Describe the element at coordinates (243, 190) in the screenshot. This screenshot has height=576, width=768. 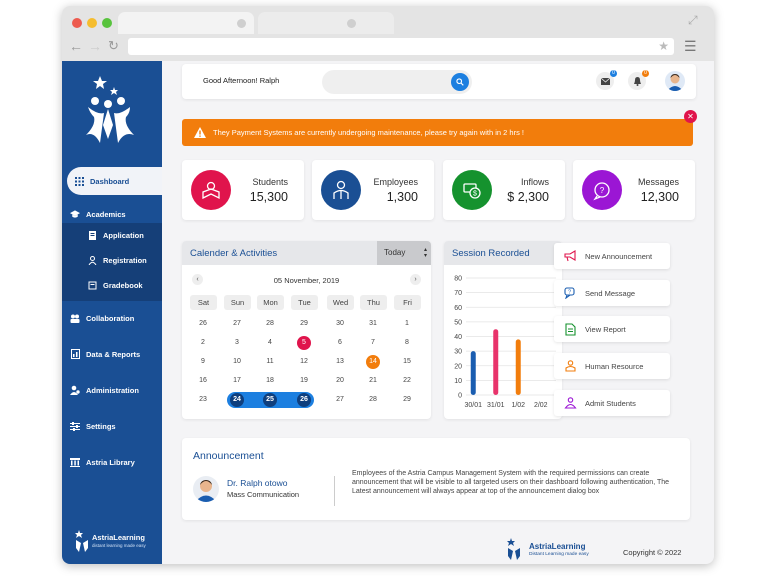
I see `stat-card-students: Students 15,300` at that location.